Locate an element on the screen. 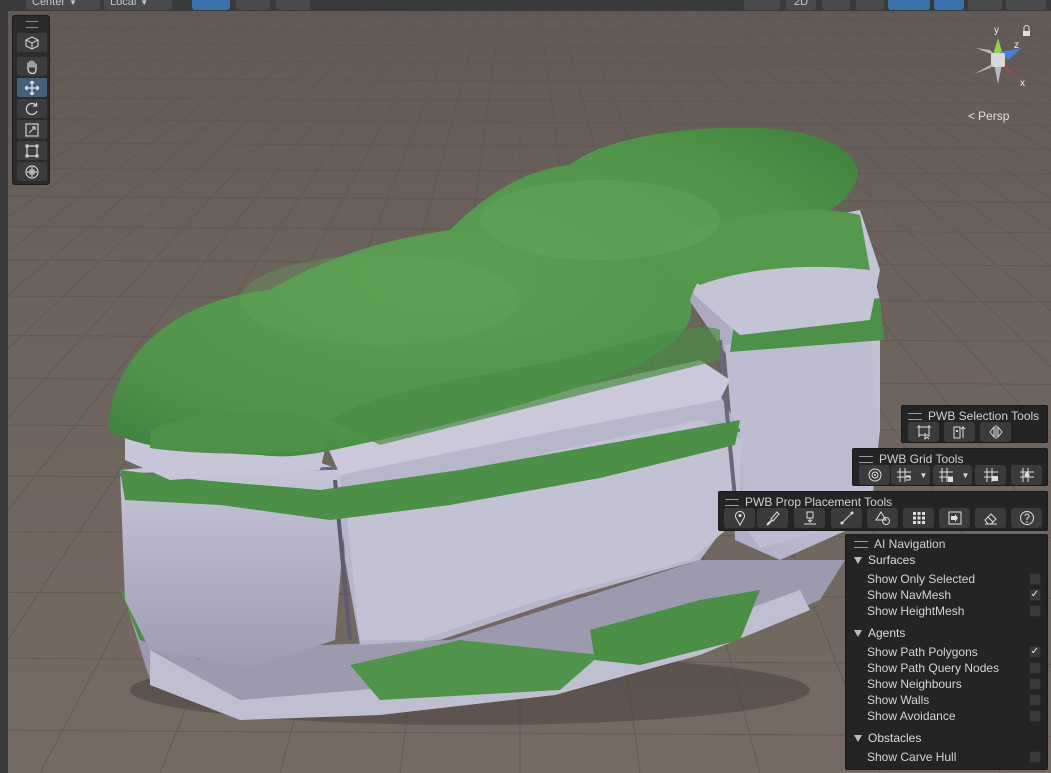  rect-tool-button is located at coordinates (32, 150).